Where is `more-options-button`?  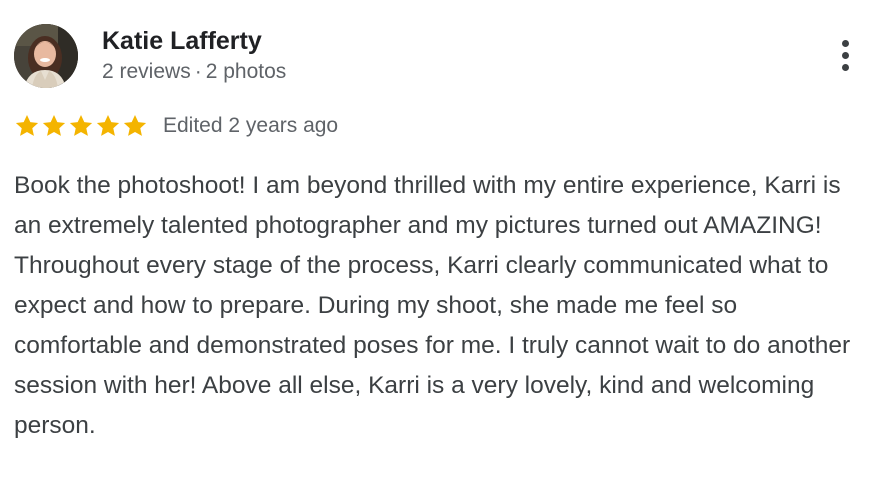 more-options-button is located at coordinates (845, 56).